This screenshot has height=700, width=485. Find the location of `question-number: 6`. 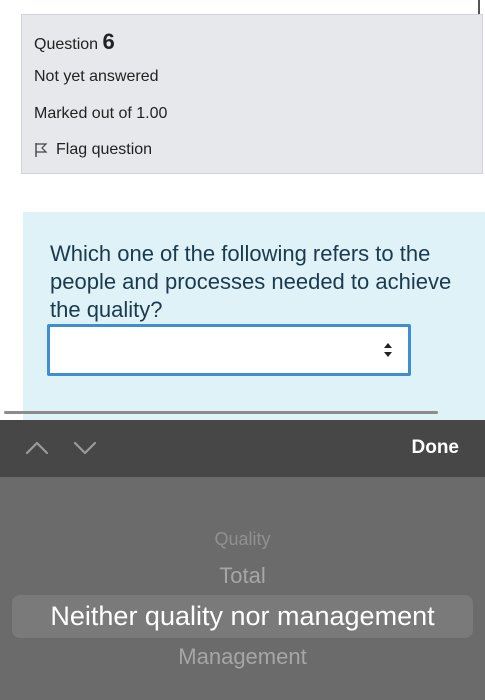

question-number: 6 is located at coordinates (108, 41).